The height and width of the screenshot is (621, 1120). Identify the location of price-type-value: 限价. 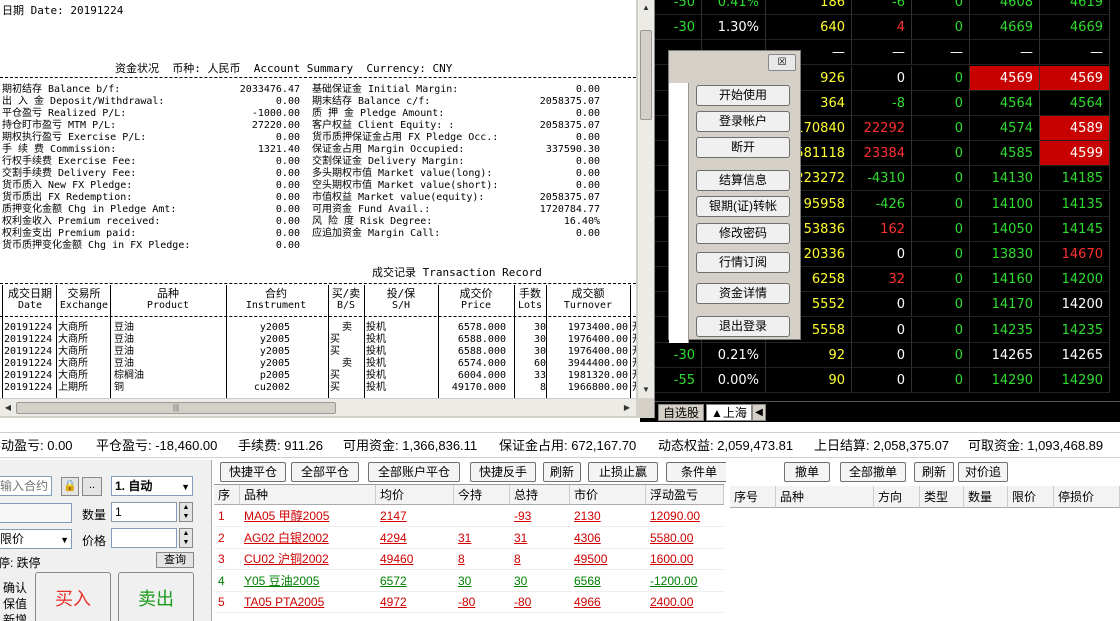
(12, 539).